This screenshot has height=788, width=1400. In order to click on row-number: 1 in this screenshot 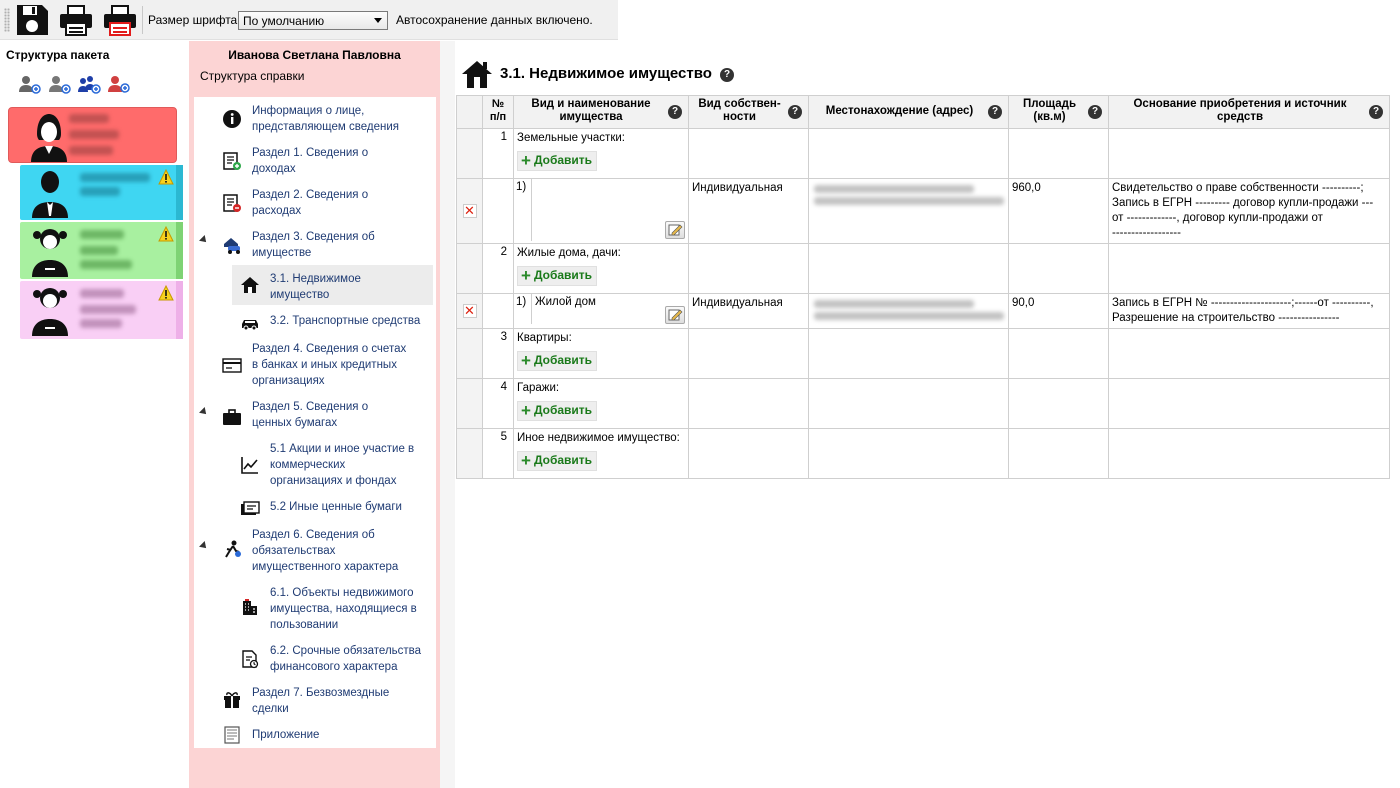, I will do `click(498, 153)`.